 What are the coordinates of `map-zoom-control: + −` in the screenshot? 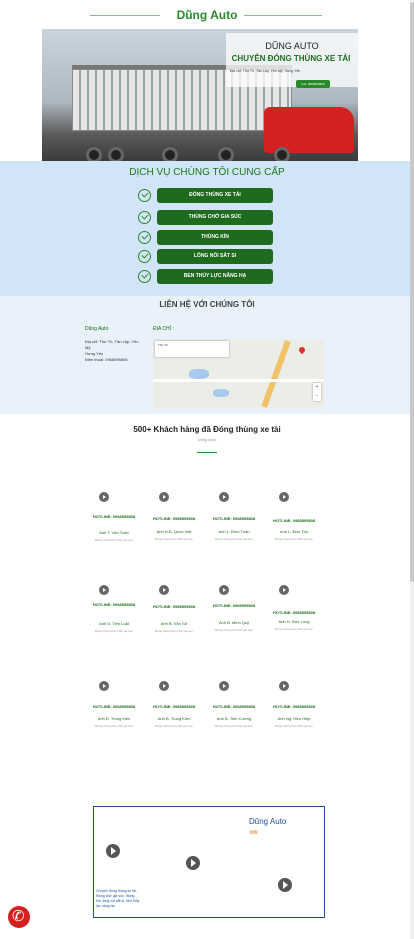 It's located at (317, 392).